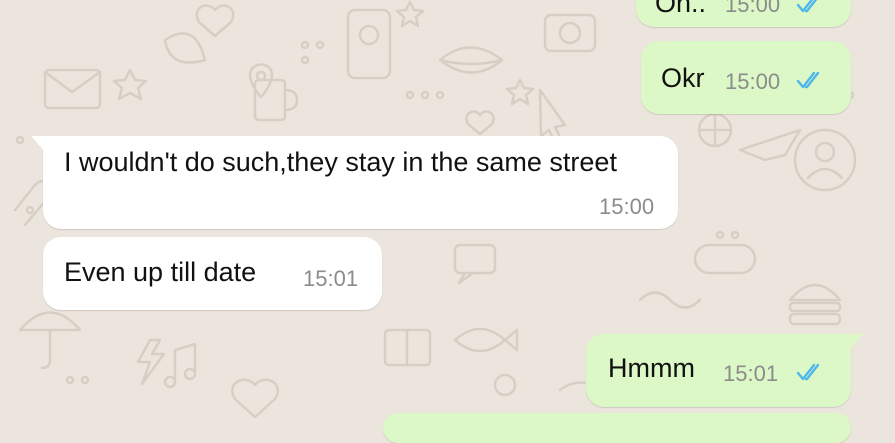 The image size is (895, 443). What do you see at coordinates (681, 9) in the screenshot?
I see `message-text: Oh..` at bounding box center [681, 9].